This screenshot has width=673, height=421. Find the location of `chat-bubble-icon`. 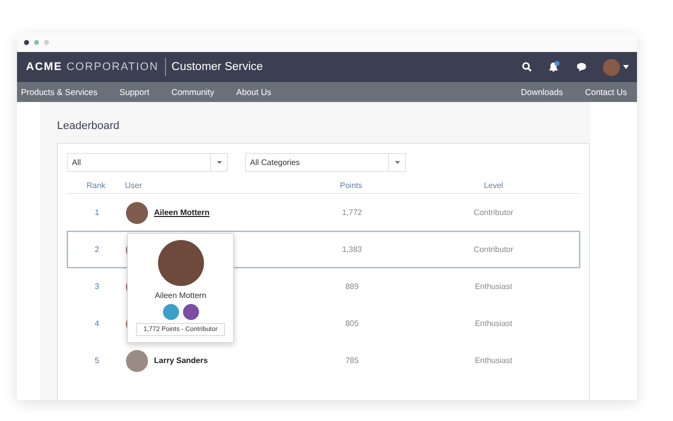

chat-bubble-icon is located at coordinates (581, 67).